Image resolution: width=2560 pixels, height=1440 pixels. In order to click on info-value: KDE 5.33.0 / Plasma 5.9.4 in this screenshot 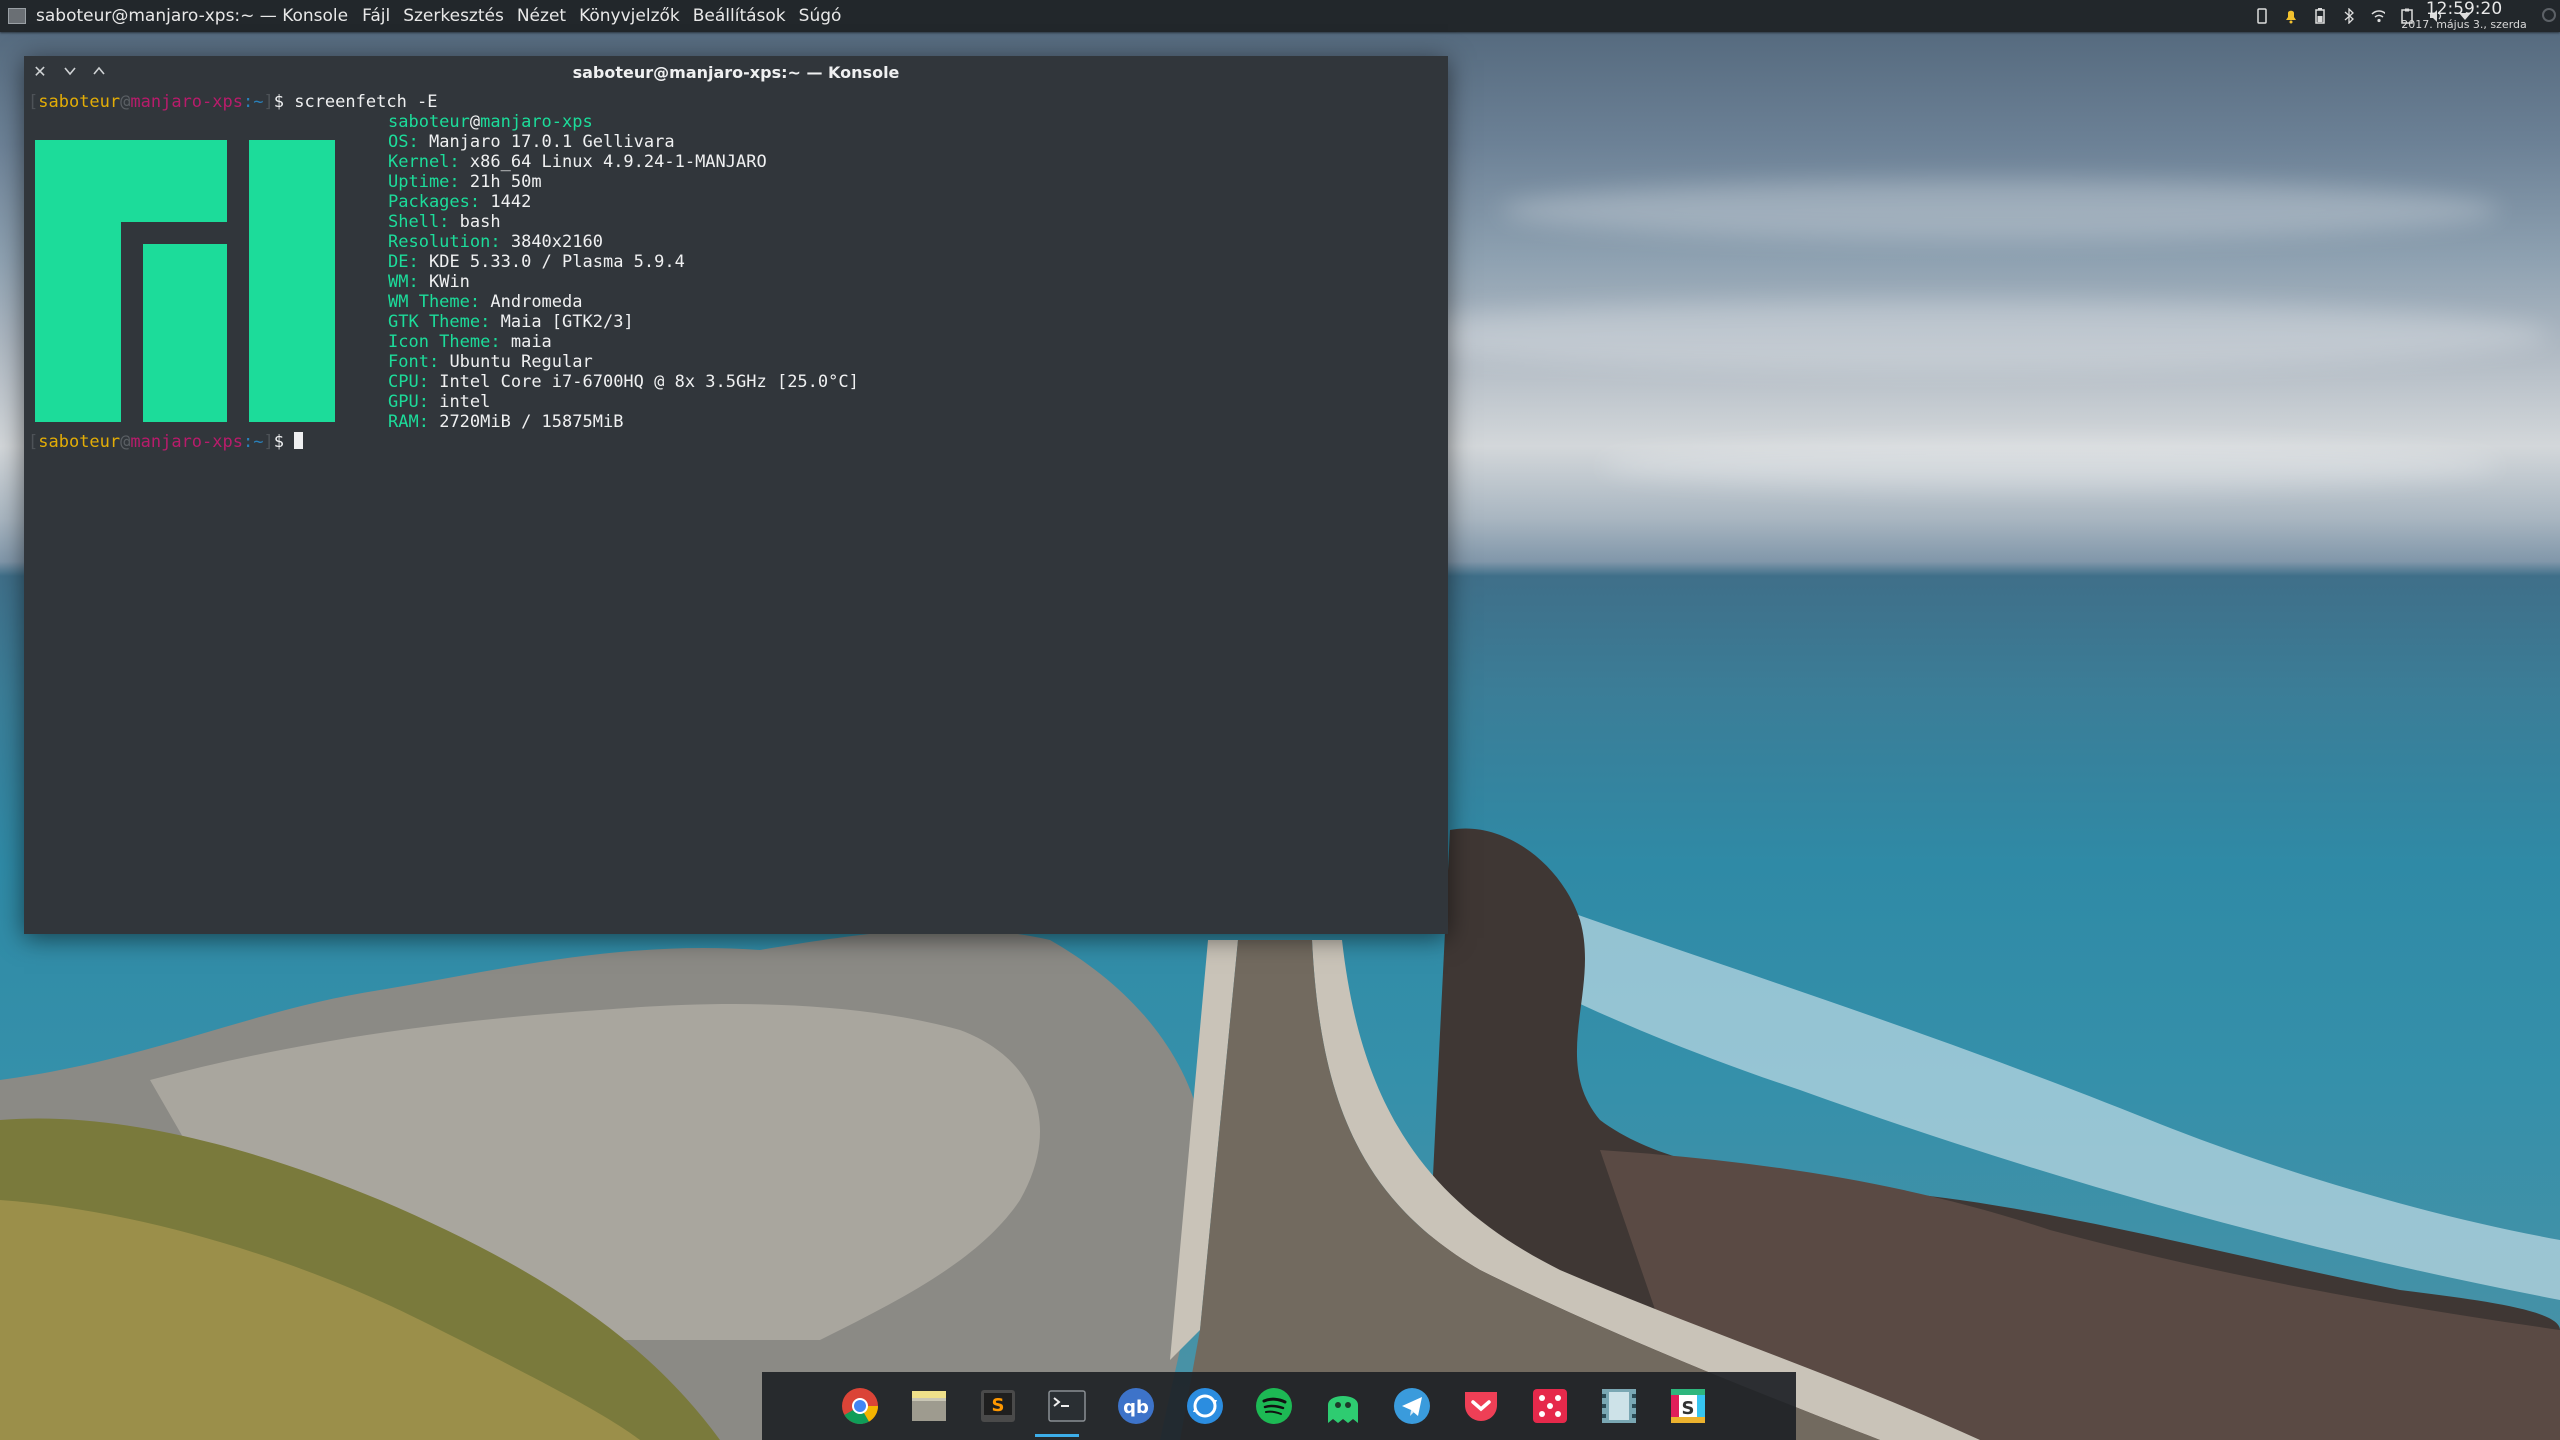, I will do `click(556, 262)`.